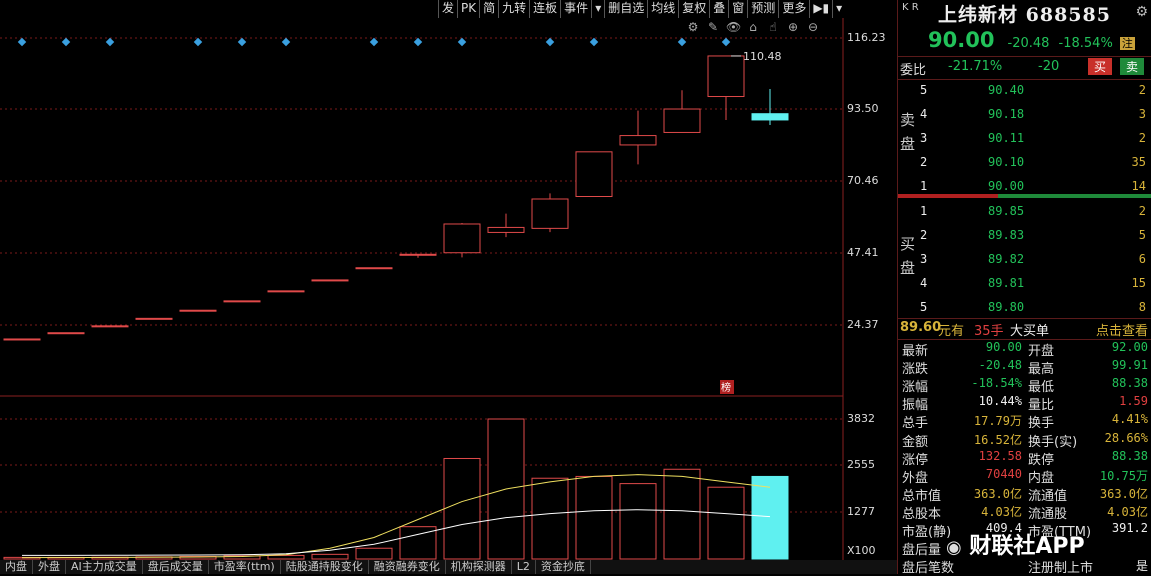 This screenshot has height=576, width=1151. Describe the element at coordinates (924, 307) in the screenshot. I see `book-level: 5` at that location.